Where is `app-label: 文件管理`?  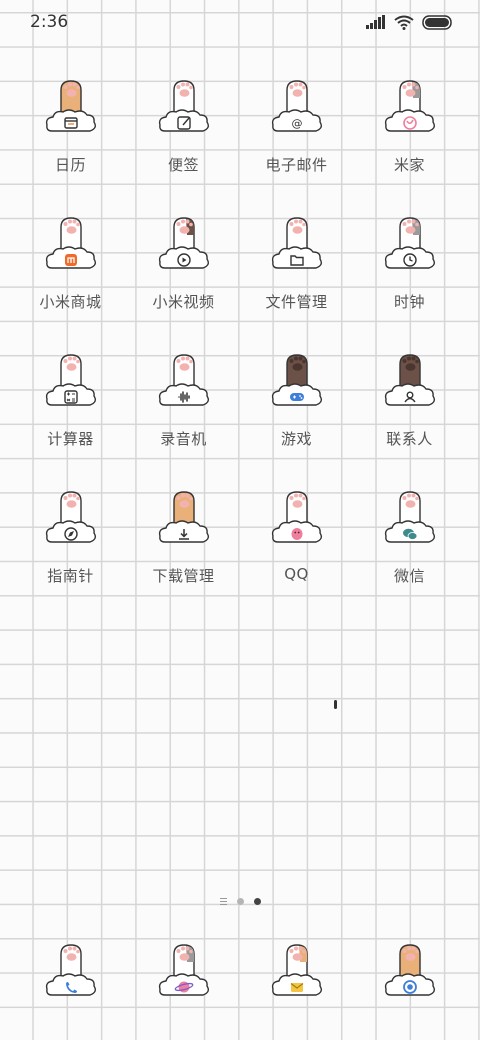
app-label: 文件管理 is located at coordinates (296, 302).